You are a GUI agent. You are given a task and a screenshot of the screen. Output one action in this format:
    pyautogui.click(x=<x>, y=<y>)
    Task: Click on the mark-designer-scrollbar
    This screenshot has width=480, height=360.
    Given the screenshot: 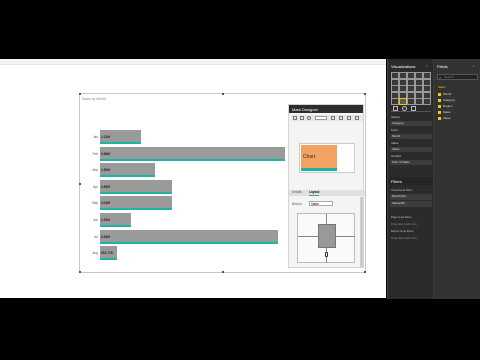 What is the action you would take?
    pyautogui.click(x=361, y=232)
    